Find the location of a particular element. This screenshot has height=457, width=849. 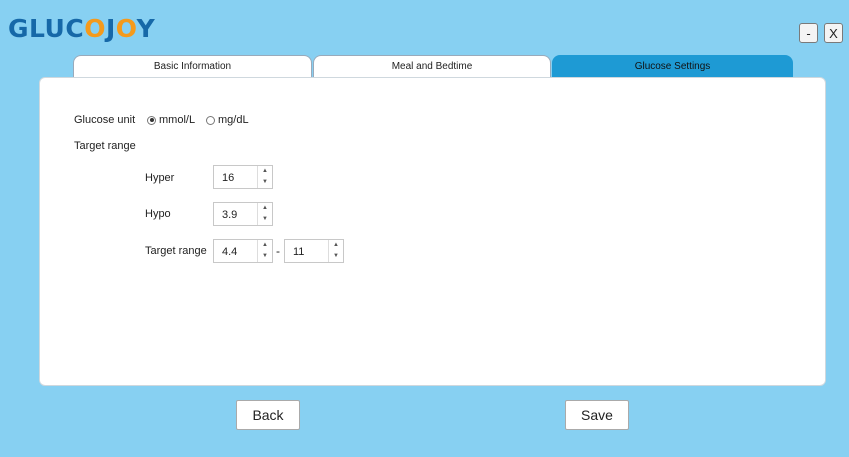

target-low-value: 4.4 is located at coordinates (230, 252).